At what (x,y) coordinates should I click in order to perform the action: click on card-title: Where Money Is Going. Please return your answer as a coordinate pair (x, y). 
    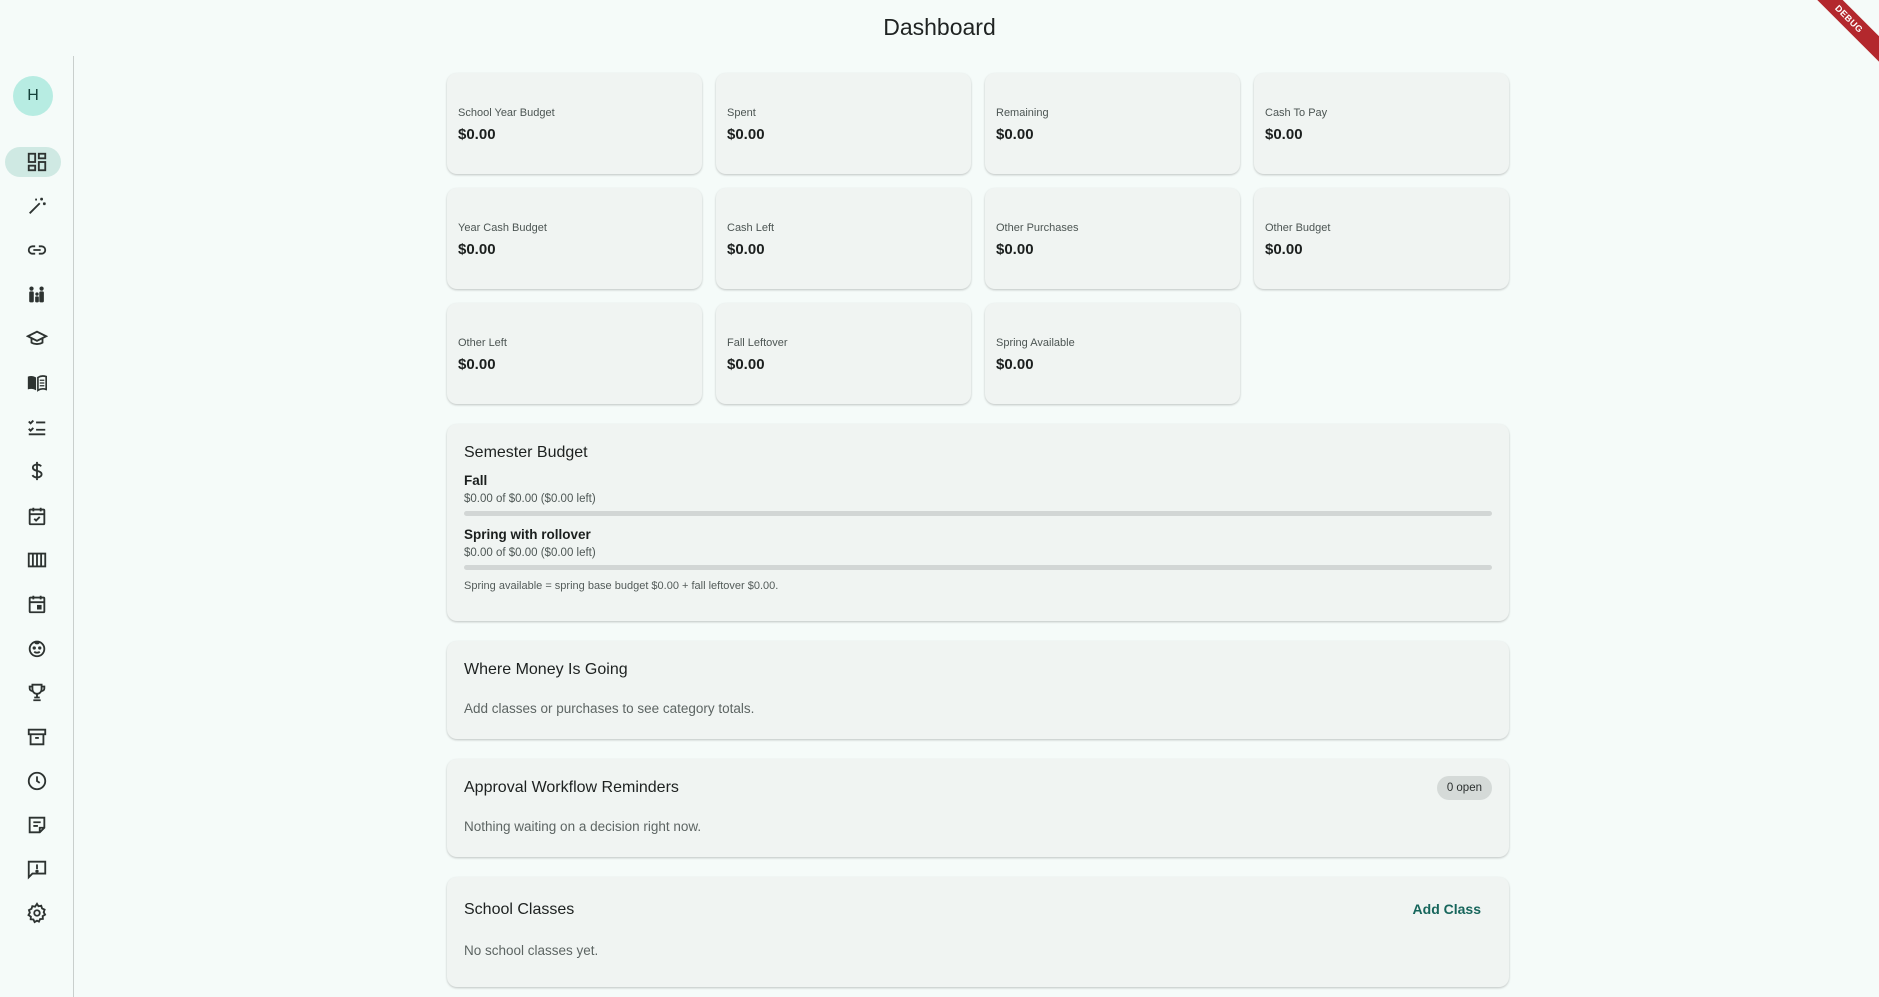
    Looking at the image, I should click on (546, 669).